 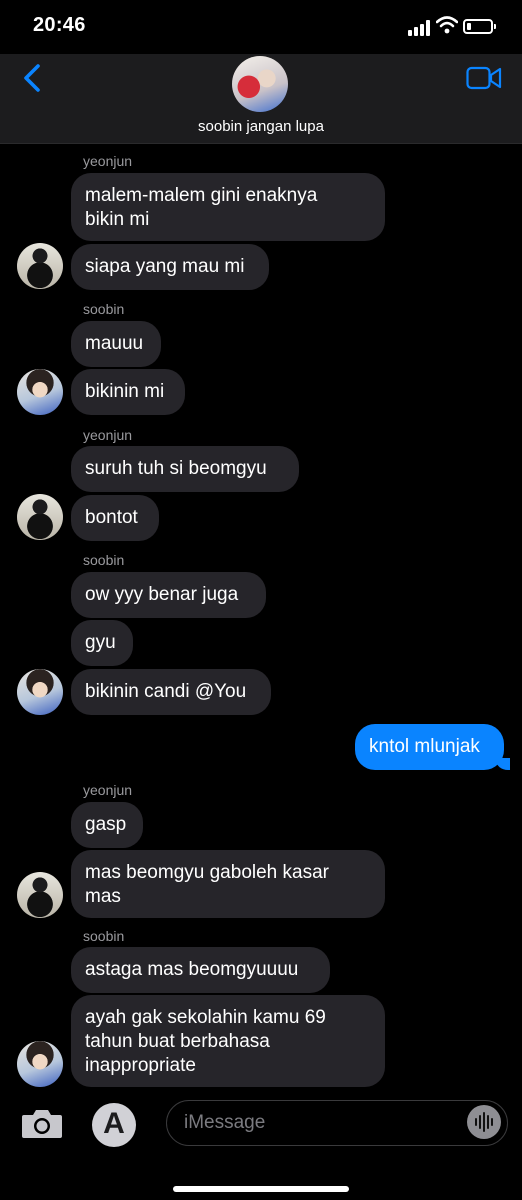 I want to click on incoming-message-bubble: siapa yang mau mi, so click(x=170, y=267).